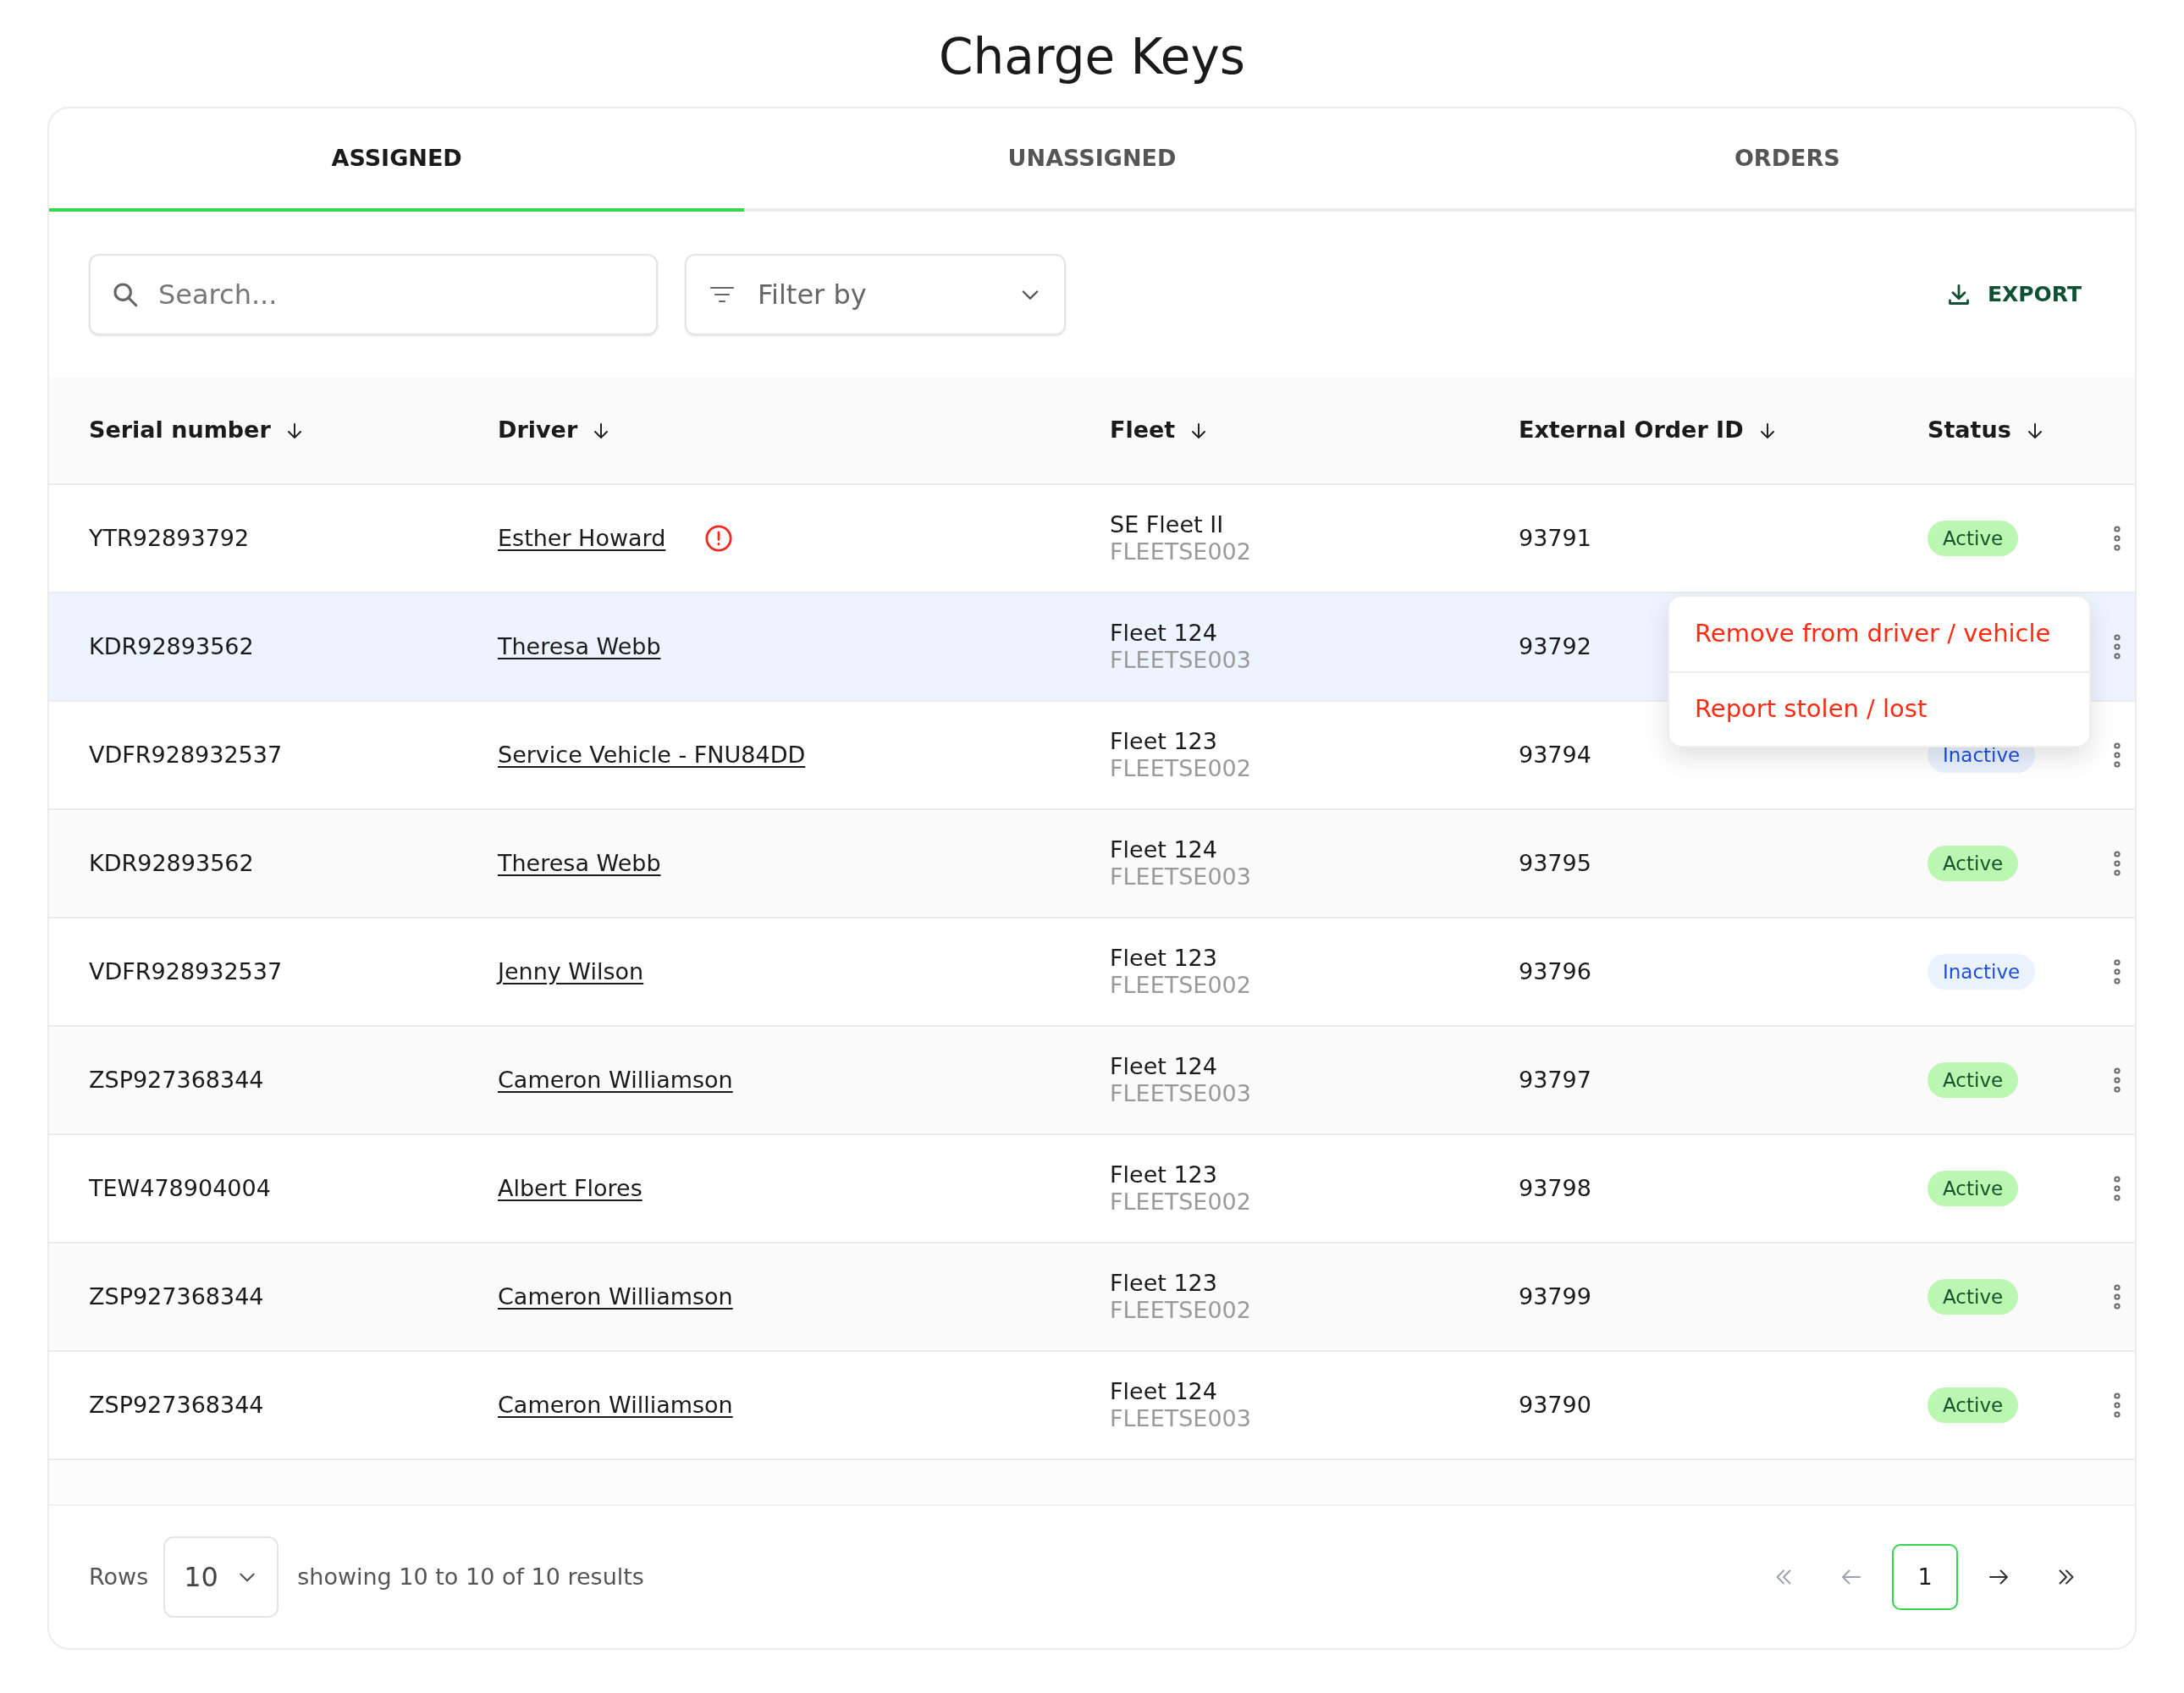 Image resolution: width=2184 pixels, height=1693 pixels. I want to click on search-icon, so click(125, 294).